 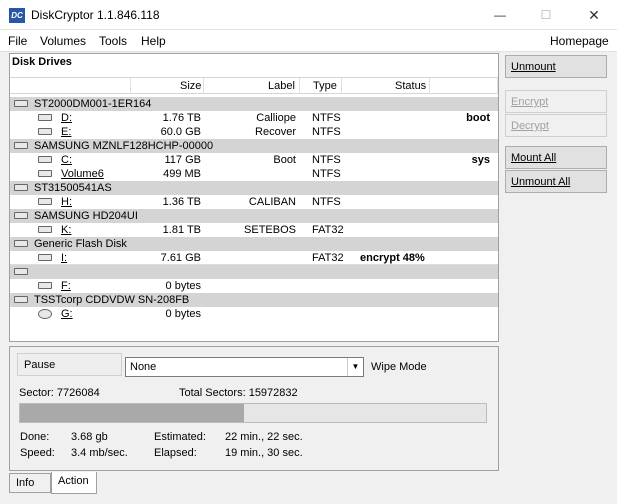 I want to click on menu-help: Help, so click(x=153, y=41).